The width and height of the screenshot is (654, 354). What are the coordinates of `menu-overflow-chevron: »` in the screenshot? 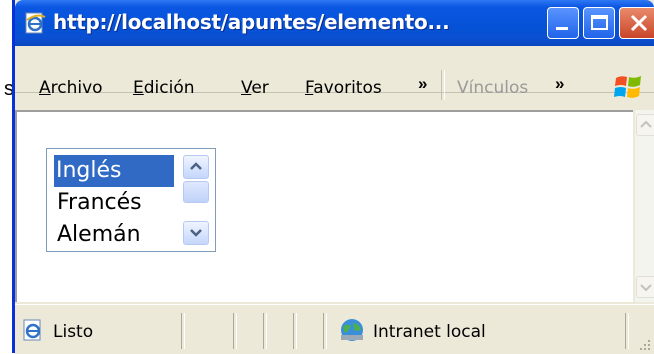 It's located at (422, 84).